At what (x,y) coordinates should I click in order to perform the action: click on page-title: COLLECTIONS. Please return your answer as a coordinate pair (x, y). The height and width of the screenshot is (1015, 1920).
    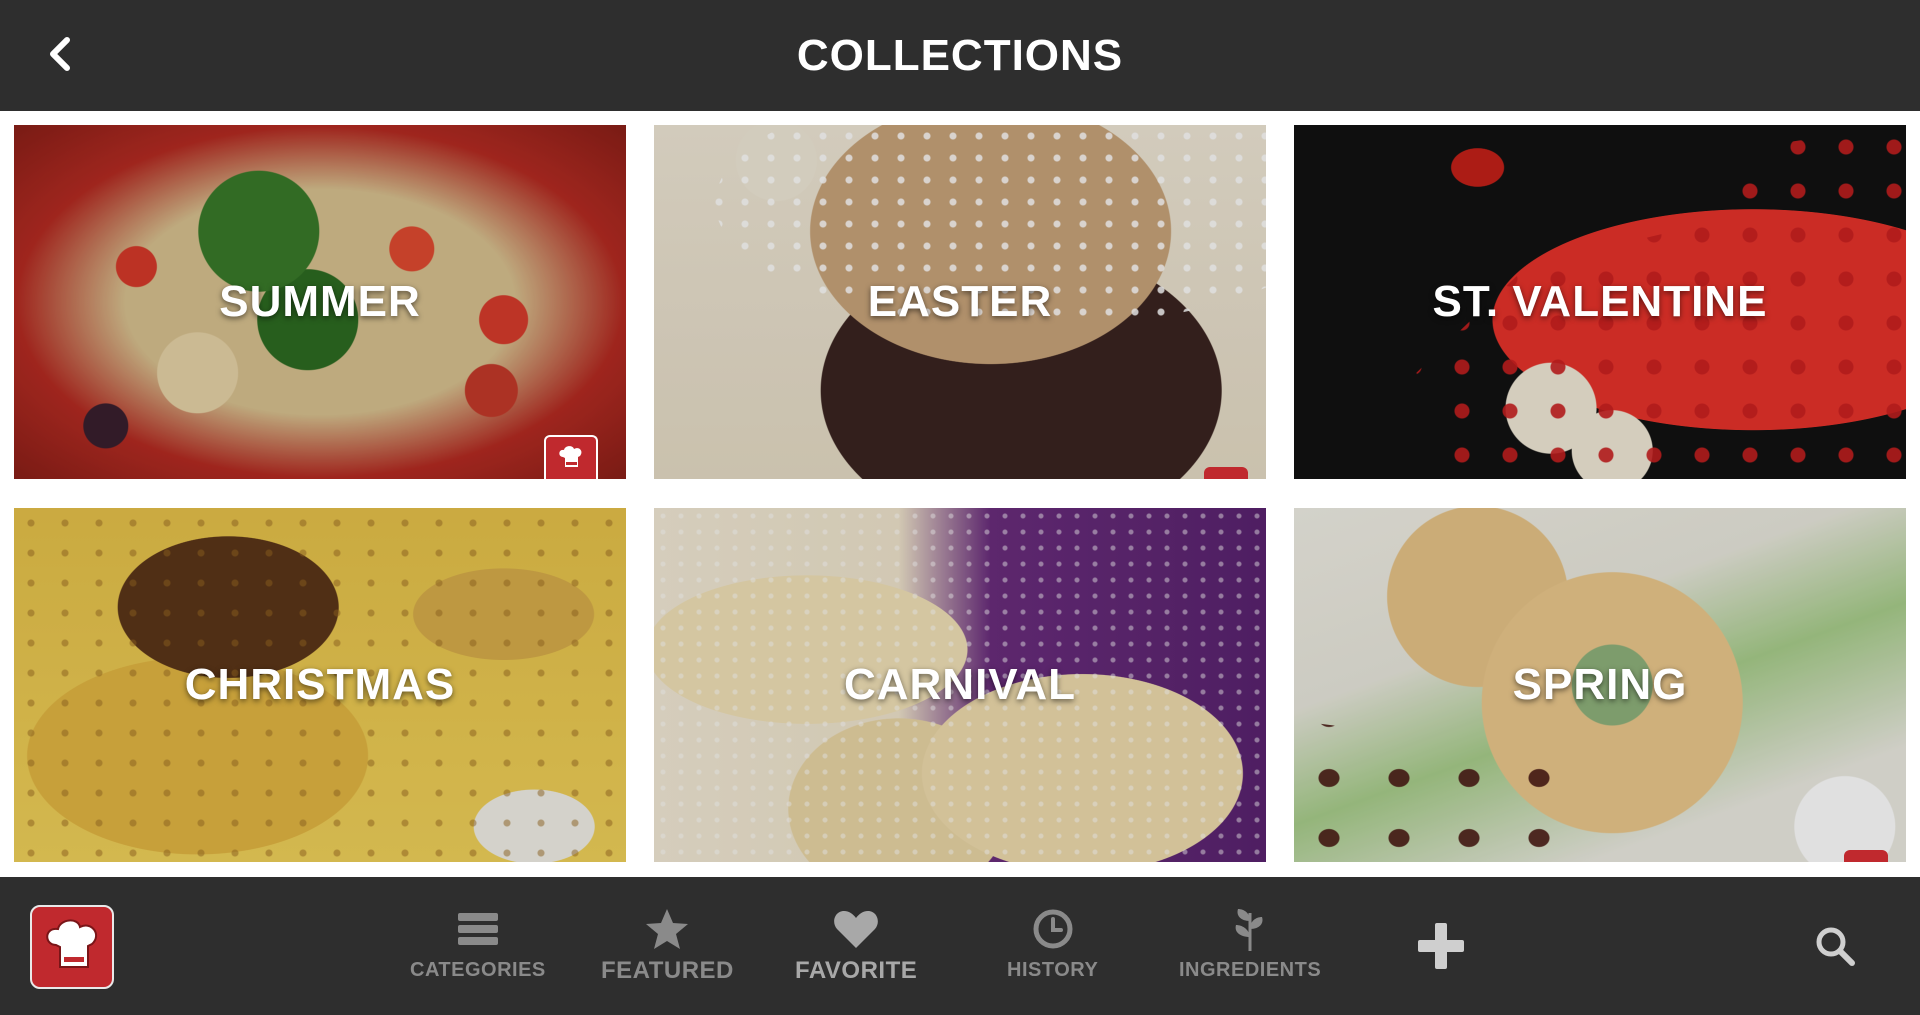
    Looking at the image, I should click on (960, 55).